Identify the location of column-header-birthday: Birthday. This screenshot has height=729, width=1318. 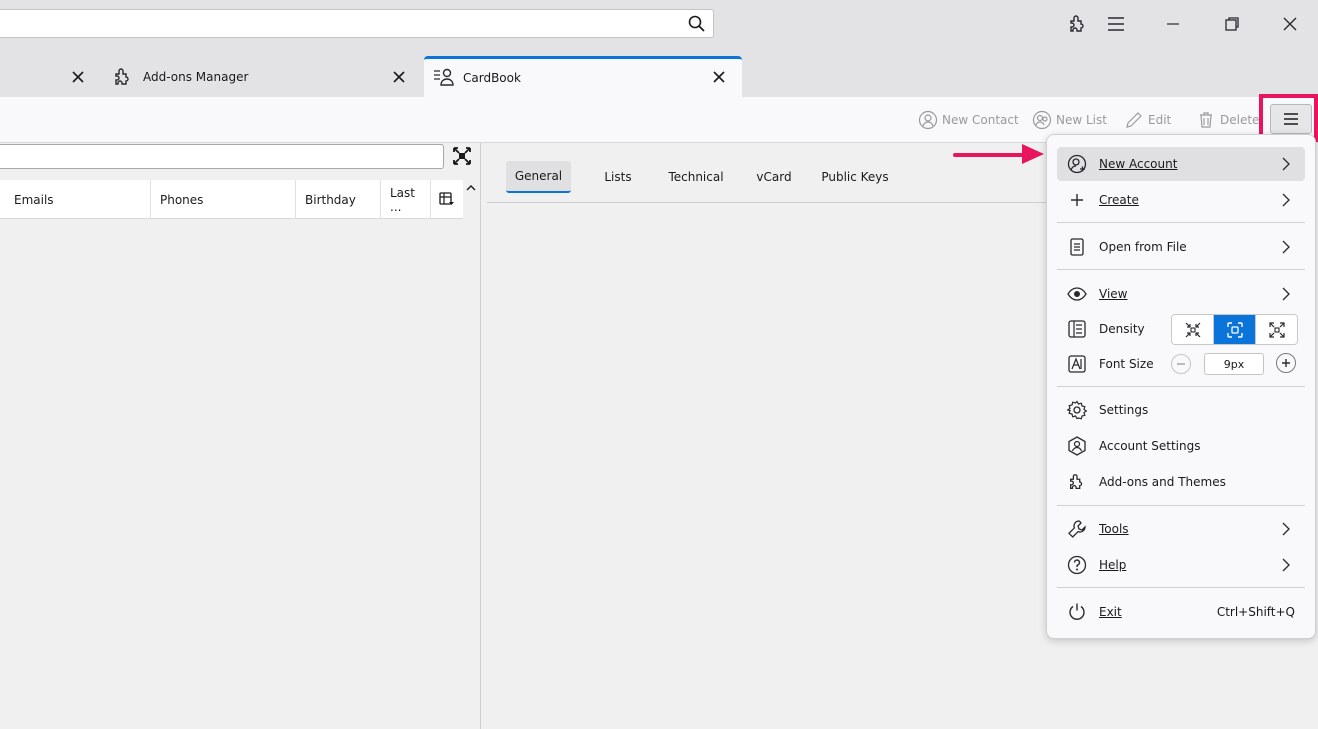
(338, 199).